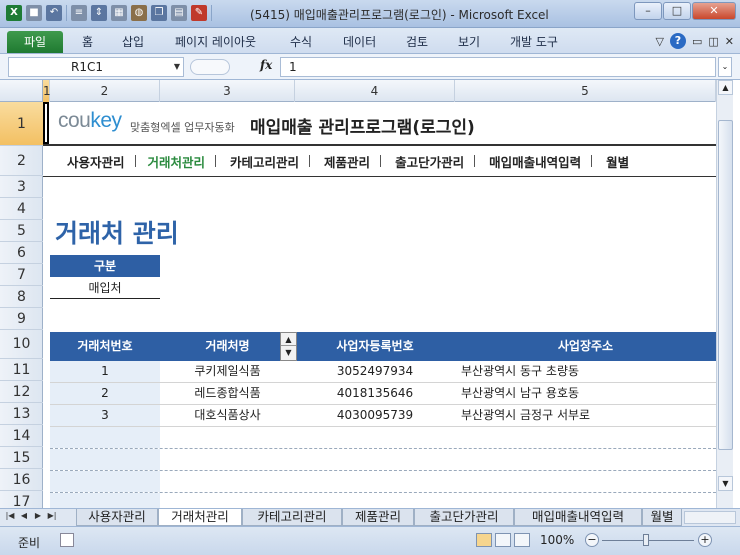  What do you see at coordinates (38, 515) in the screenshot?
I see `next-sheet-icon: ▶` at bounding box center [38, 515].